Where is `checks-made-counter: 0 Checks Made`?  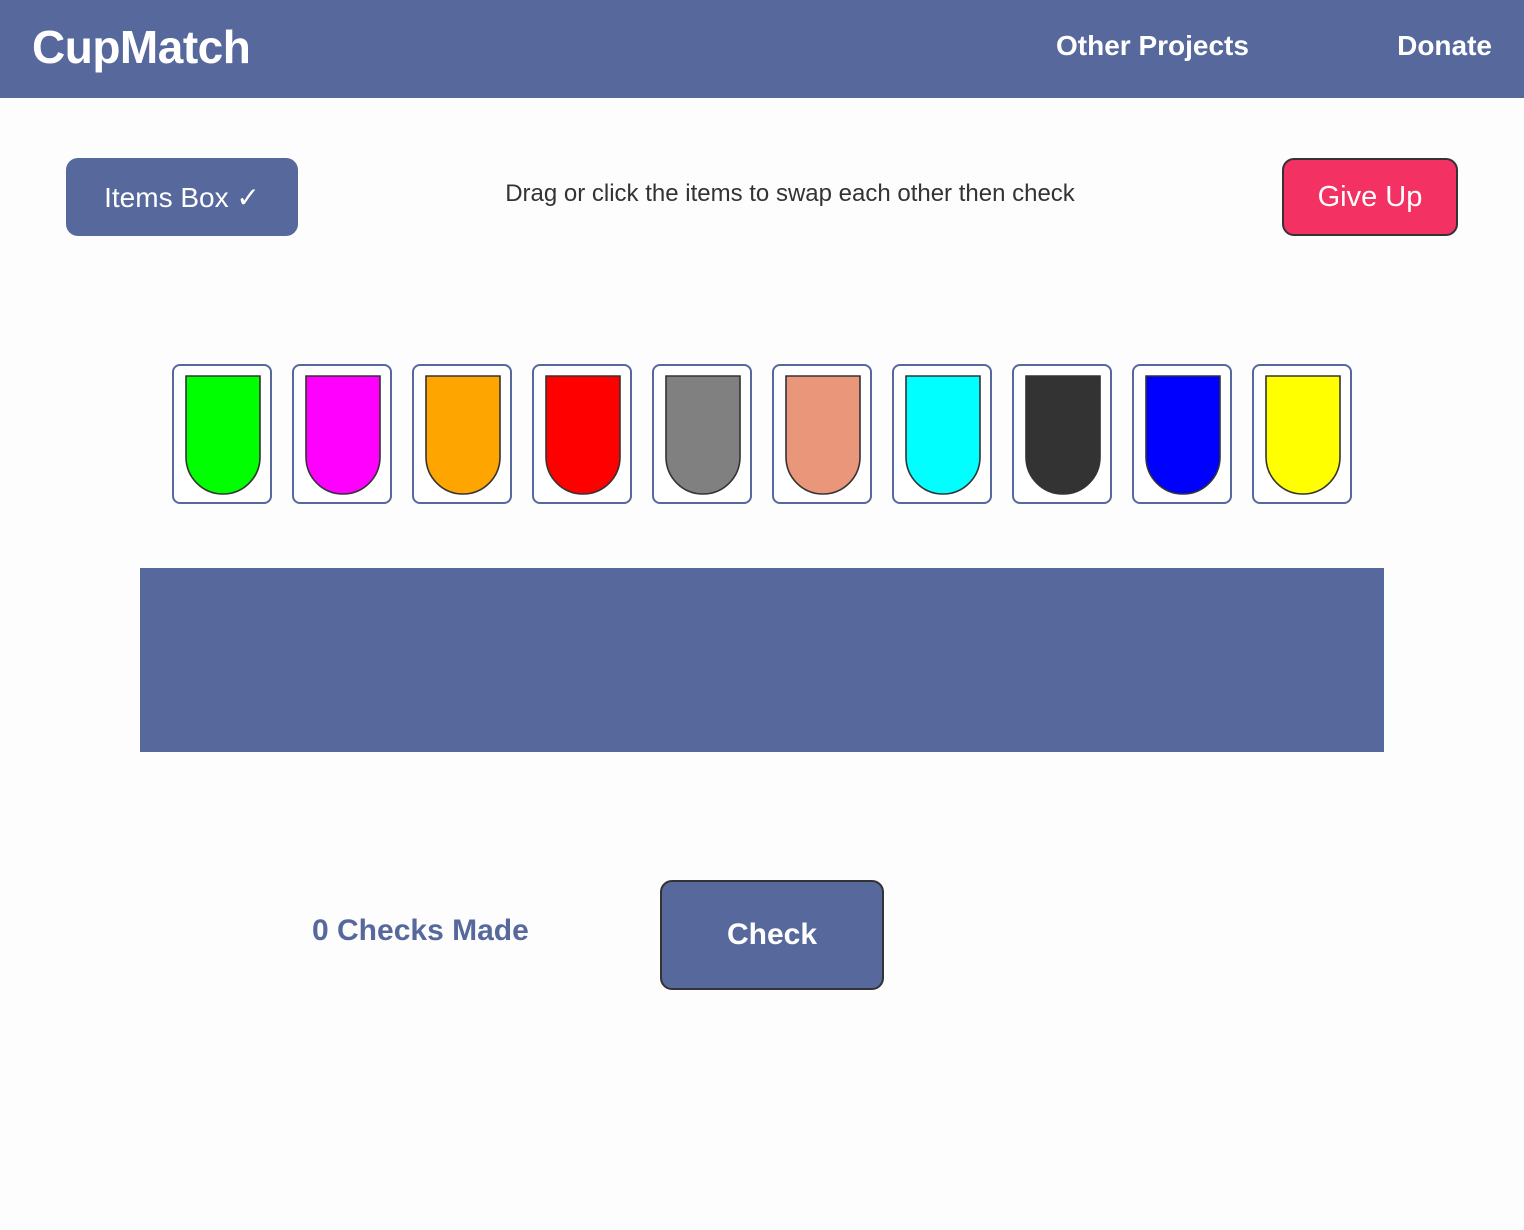
checks-made-counter: 0 Checks Made is located at coordinates (420, 930).